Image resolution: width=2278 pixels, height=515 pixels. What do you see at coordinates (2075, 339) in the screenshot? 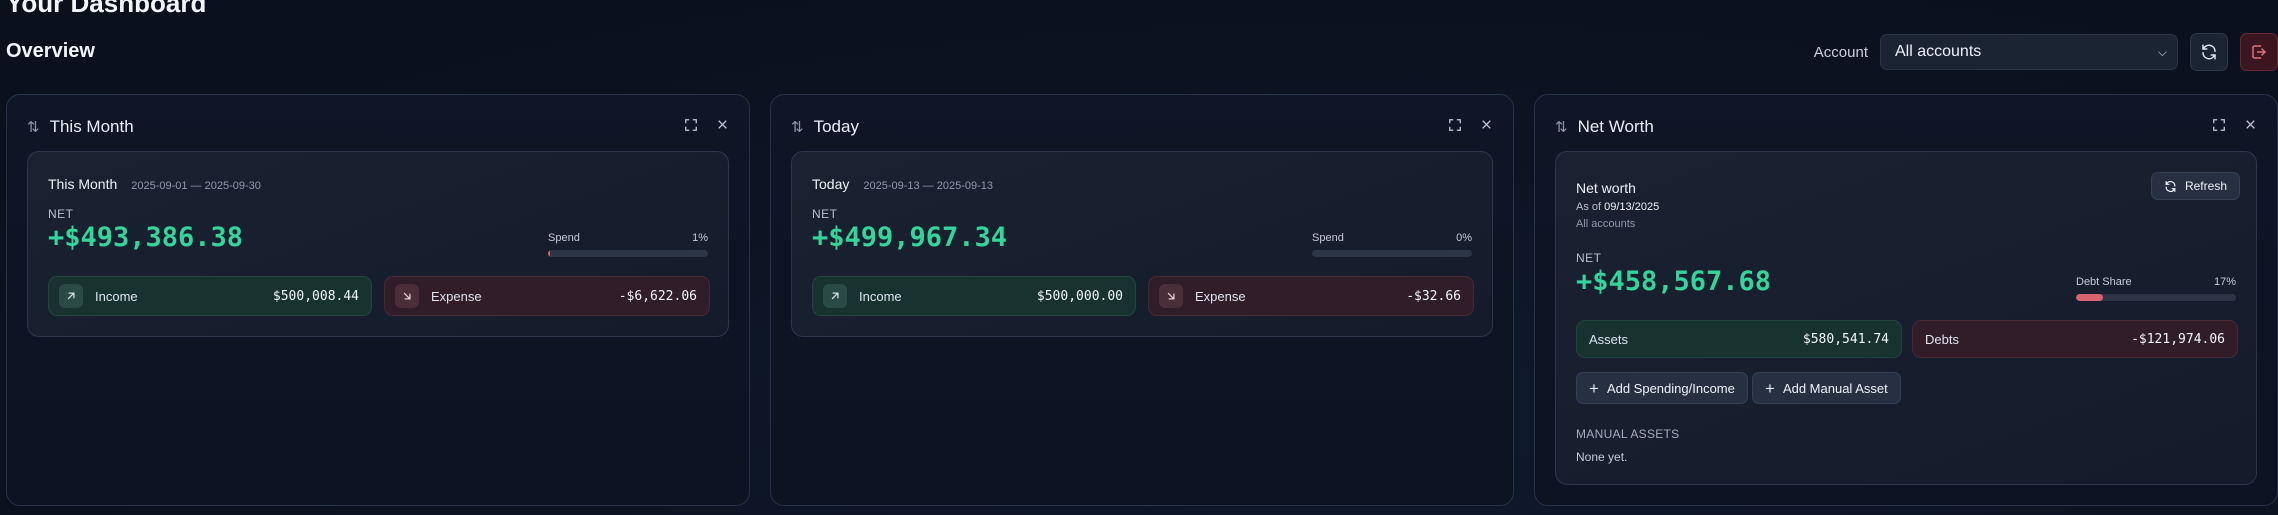
I see `debts-pill: Debts -$121,974.06` at bounding box center [2075, 339].